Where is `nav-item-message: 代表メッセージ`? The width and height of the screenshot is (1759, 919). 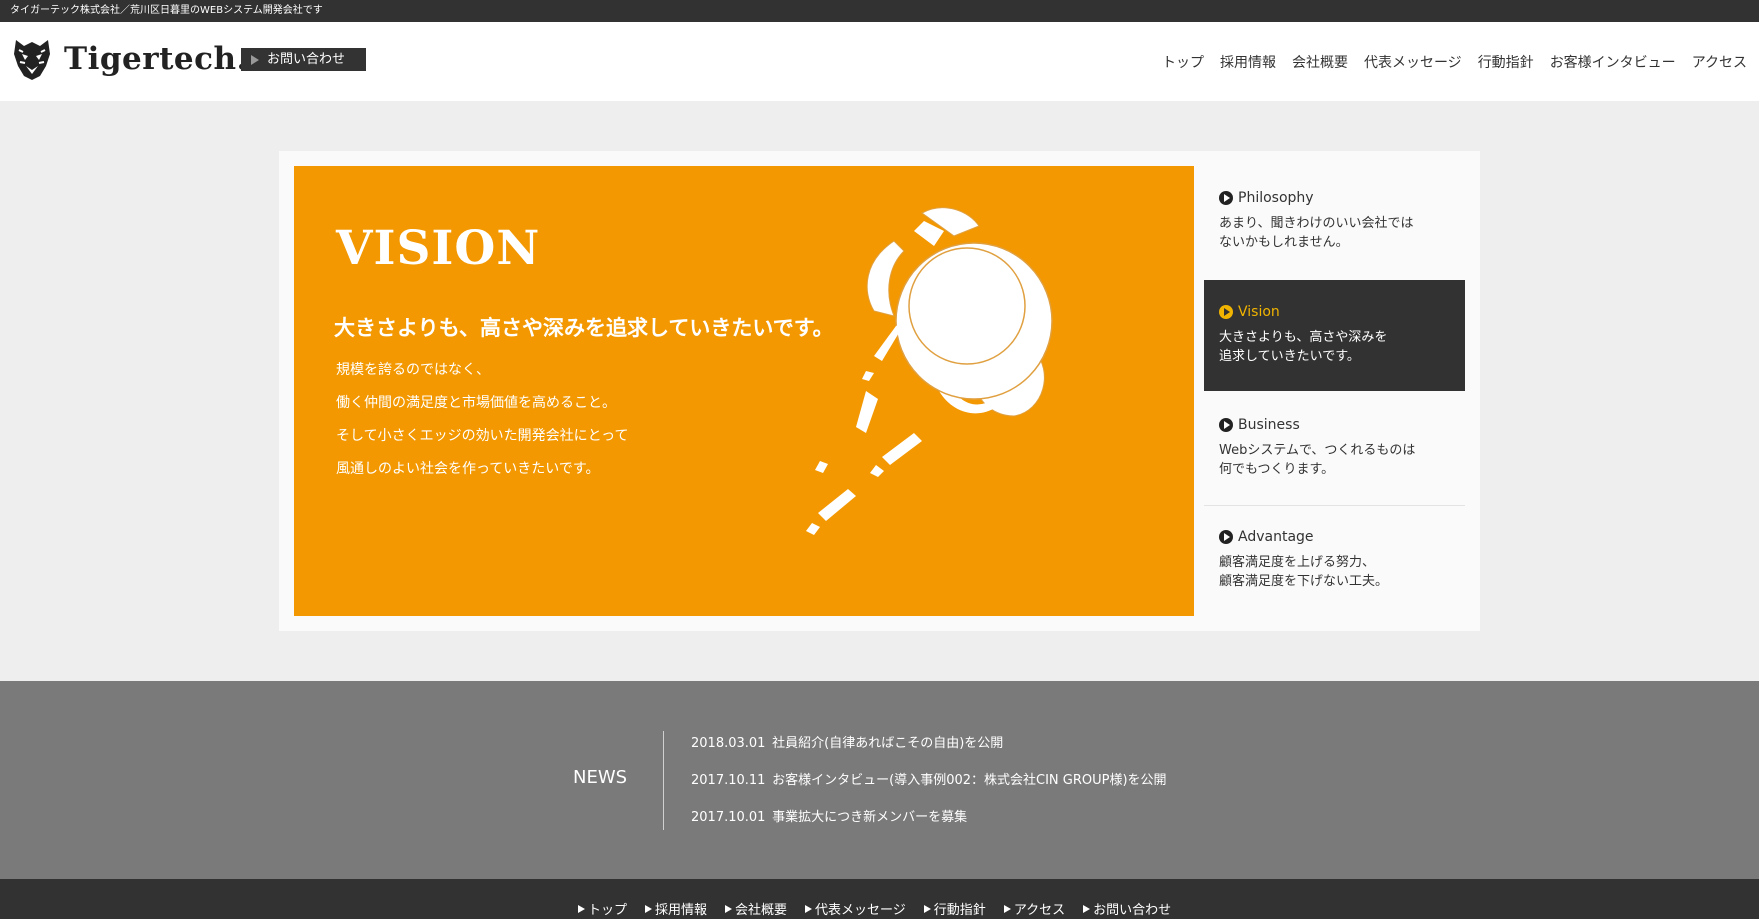 nav-item-message: 代表メッセージ is located at coordinates (1413, 62).